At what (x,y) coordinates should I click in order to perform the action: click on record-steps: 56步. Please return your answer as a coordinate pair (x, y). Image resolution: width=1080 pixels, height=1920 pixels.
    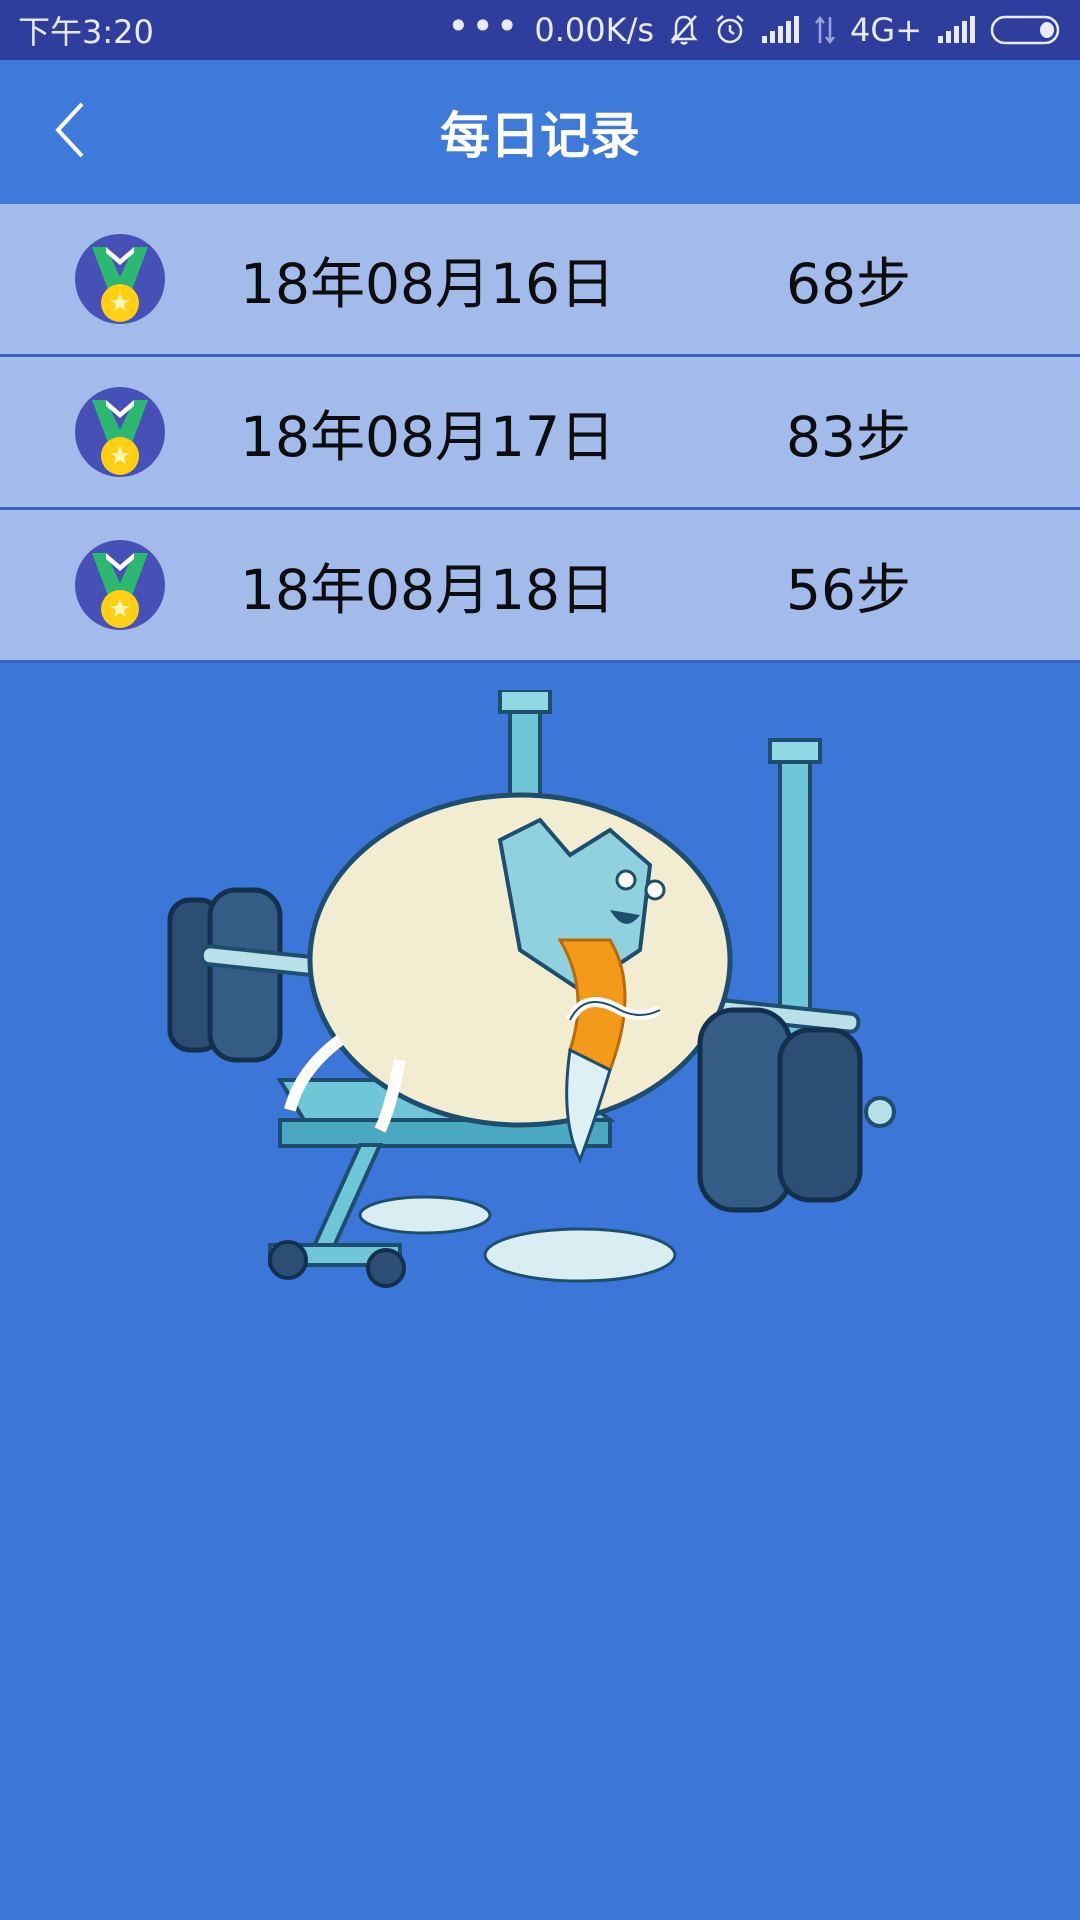
    Looking at the image, I should click on (848, 590).